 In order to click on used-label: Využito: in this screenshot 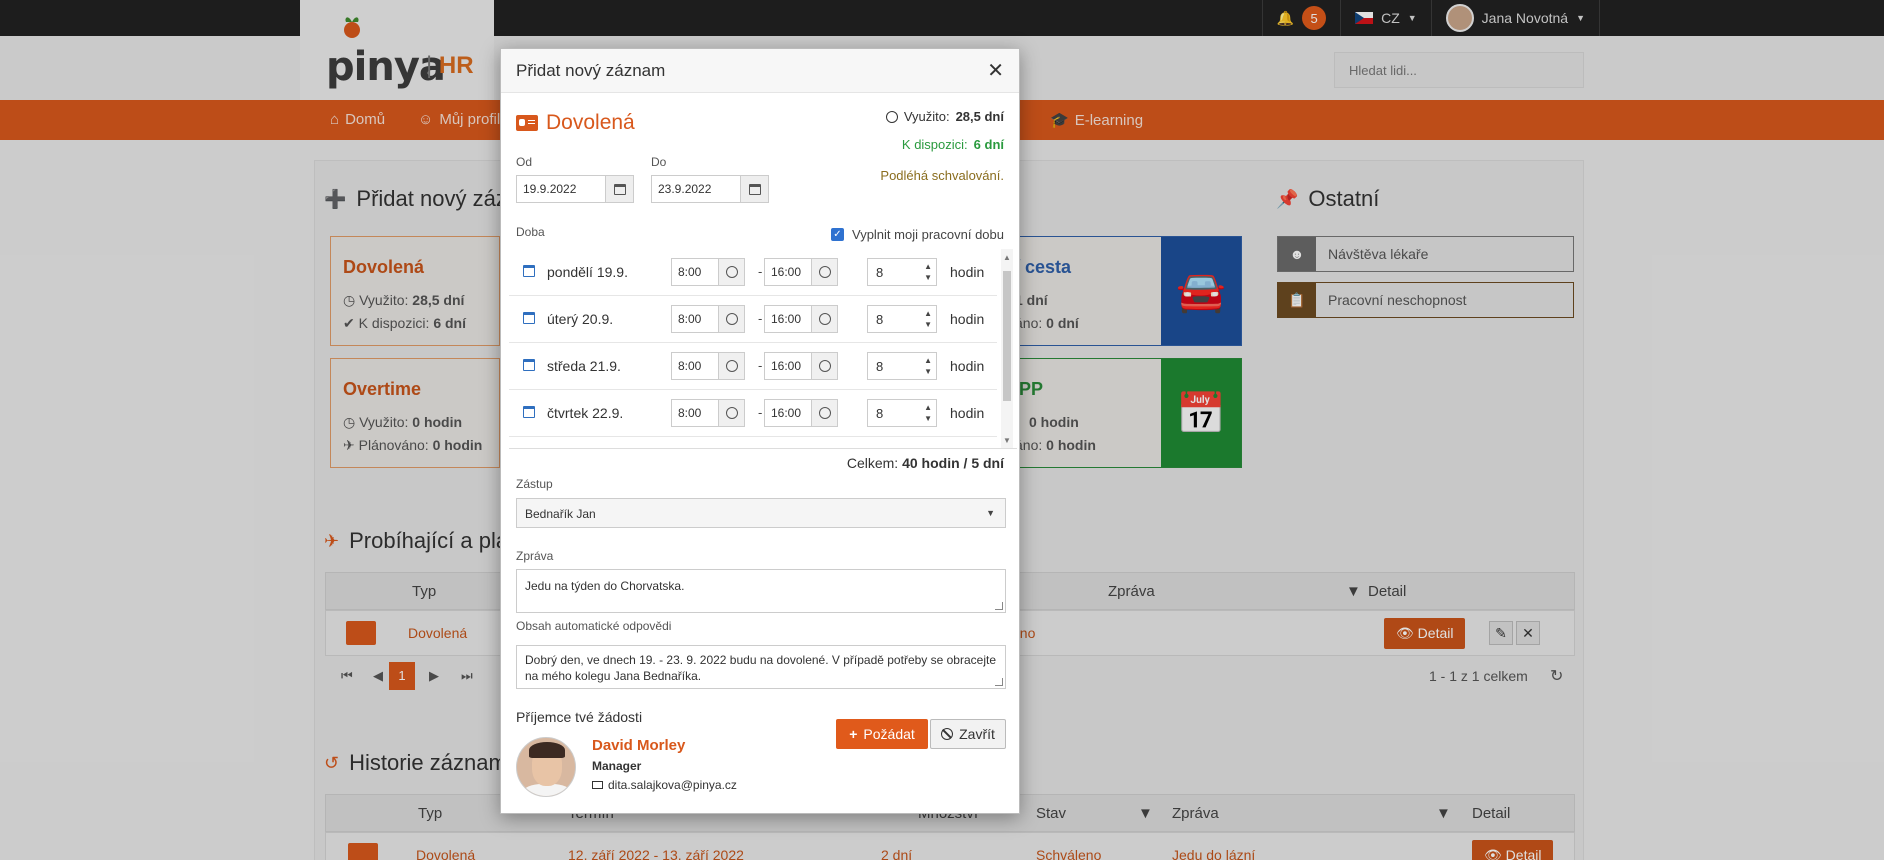, I will do `click(926, 116)`.